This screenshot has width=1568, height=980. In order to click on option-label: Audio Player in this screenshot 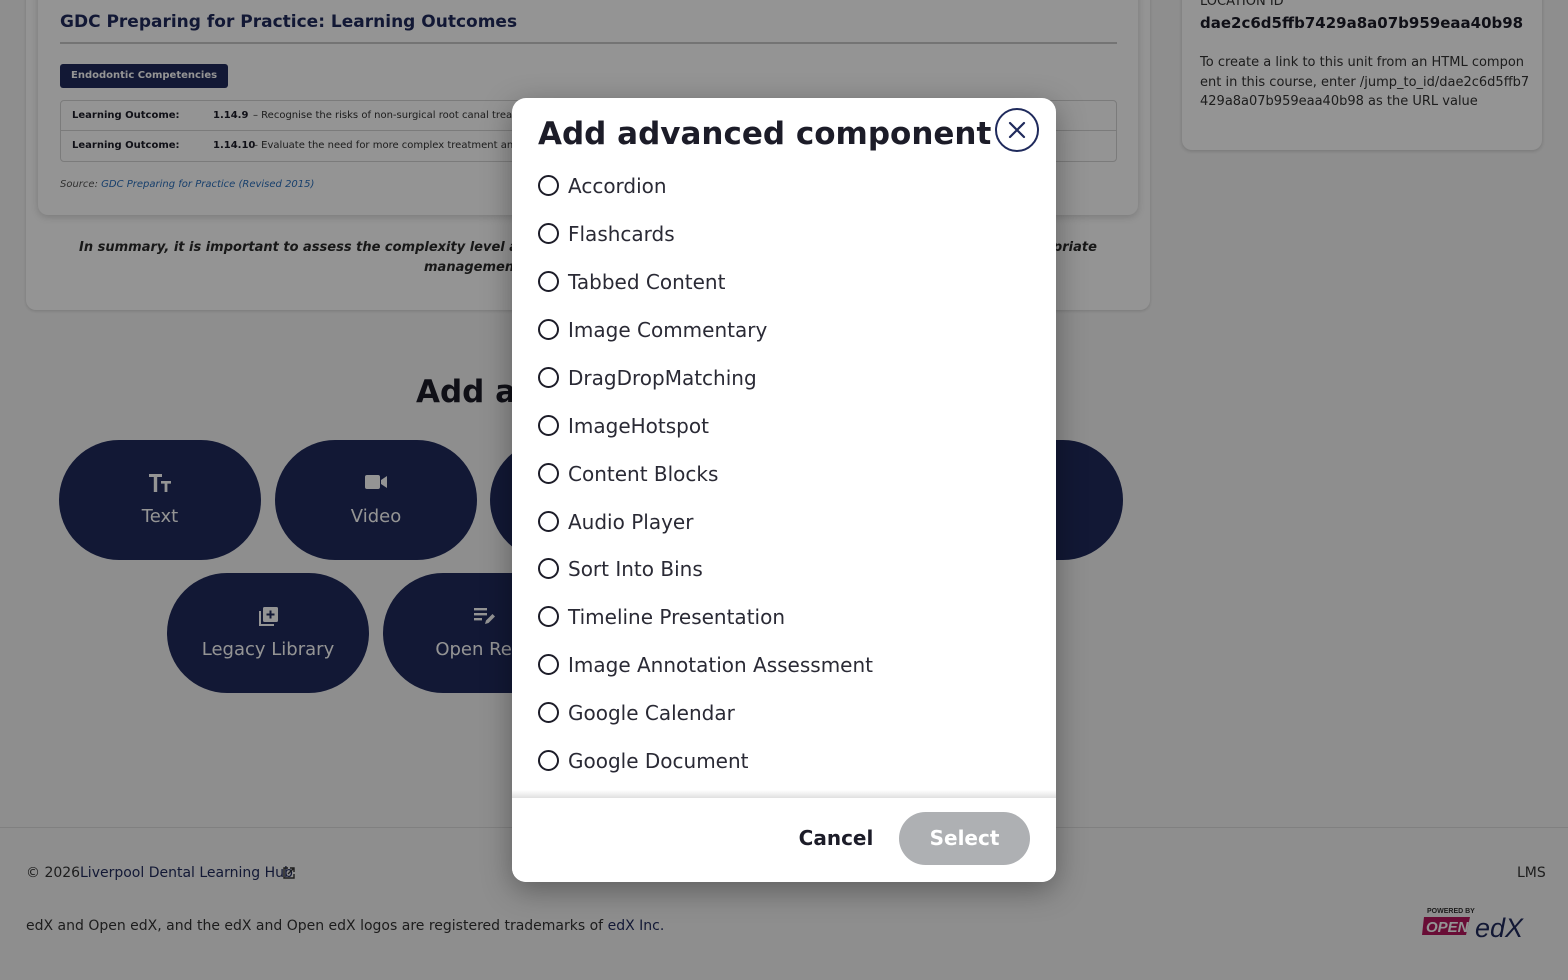, I will do `click(631, 522)`.